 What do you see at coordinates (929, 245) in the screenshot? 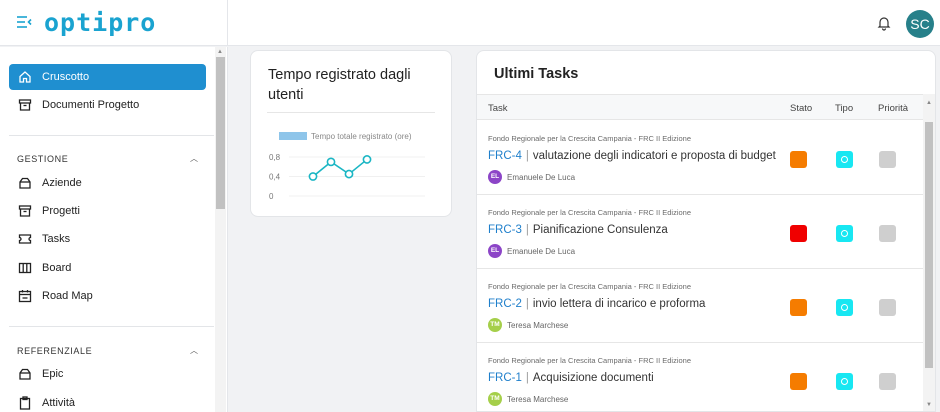
I see `tasks-scrollbar-thumb` at bounding box center [929, 245].